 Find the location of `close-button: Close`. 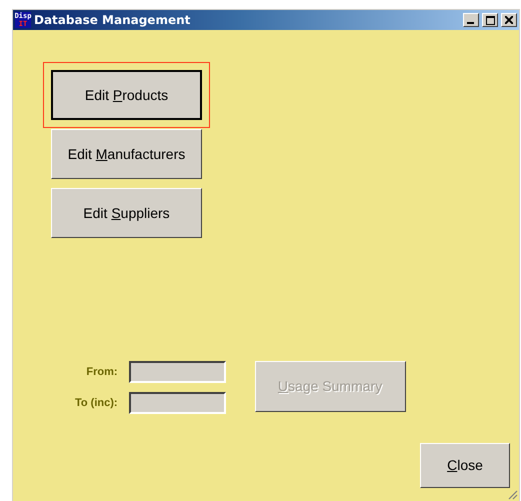

close-button: Close is located at coordinates (465, 465).